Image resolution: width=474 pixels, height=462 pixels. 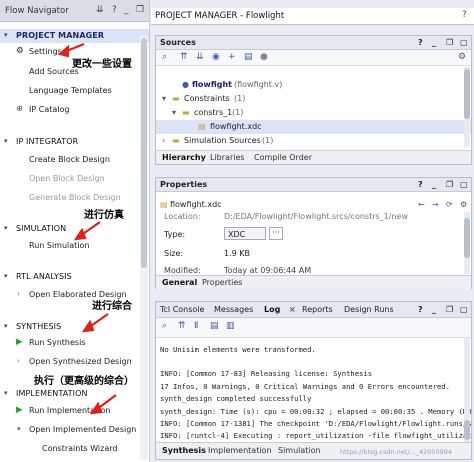 I want to click on badge-icon: ●, so click(x=264, y=57).